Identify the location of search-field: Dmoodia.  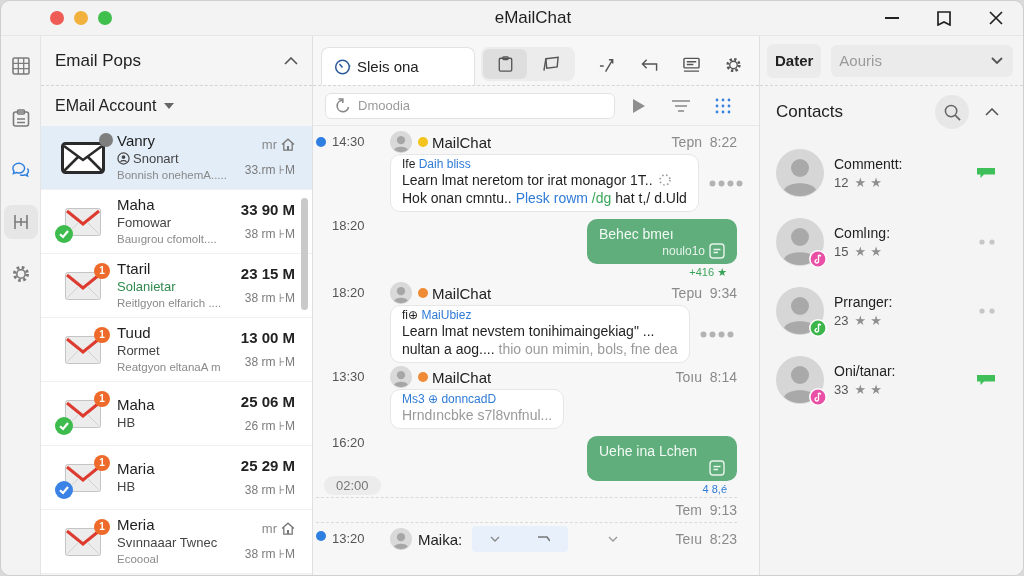
(470, 105).